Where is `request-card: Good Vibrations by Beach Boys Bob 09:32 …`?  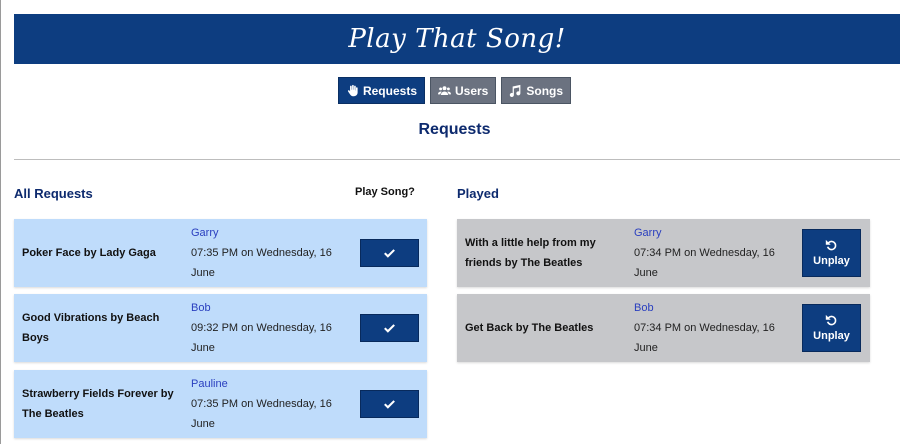
request-card: Good Vibrations by Beach Boys Bob 09:32 … is located at coordinates (220, 328).